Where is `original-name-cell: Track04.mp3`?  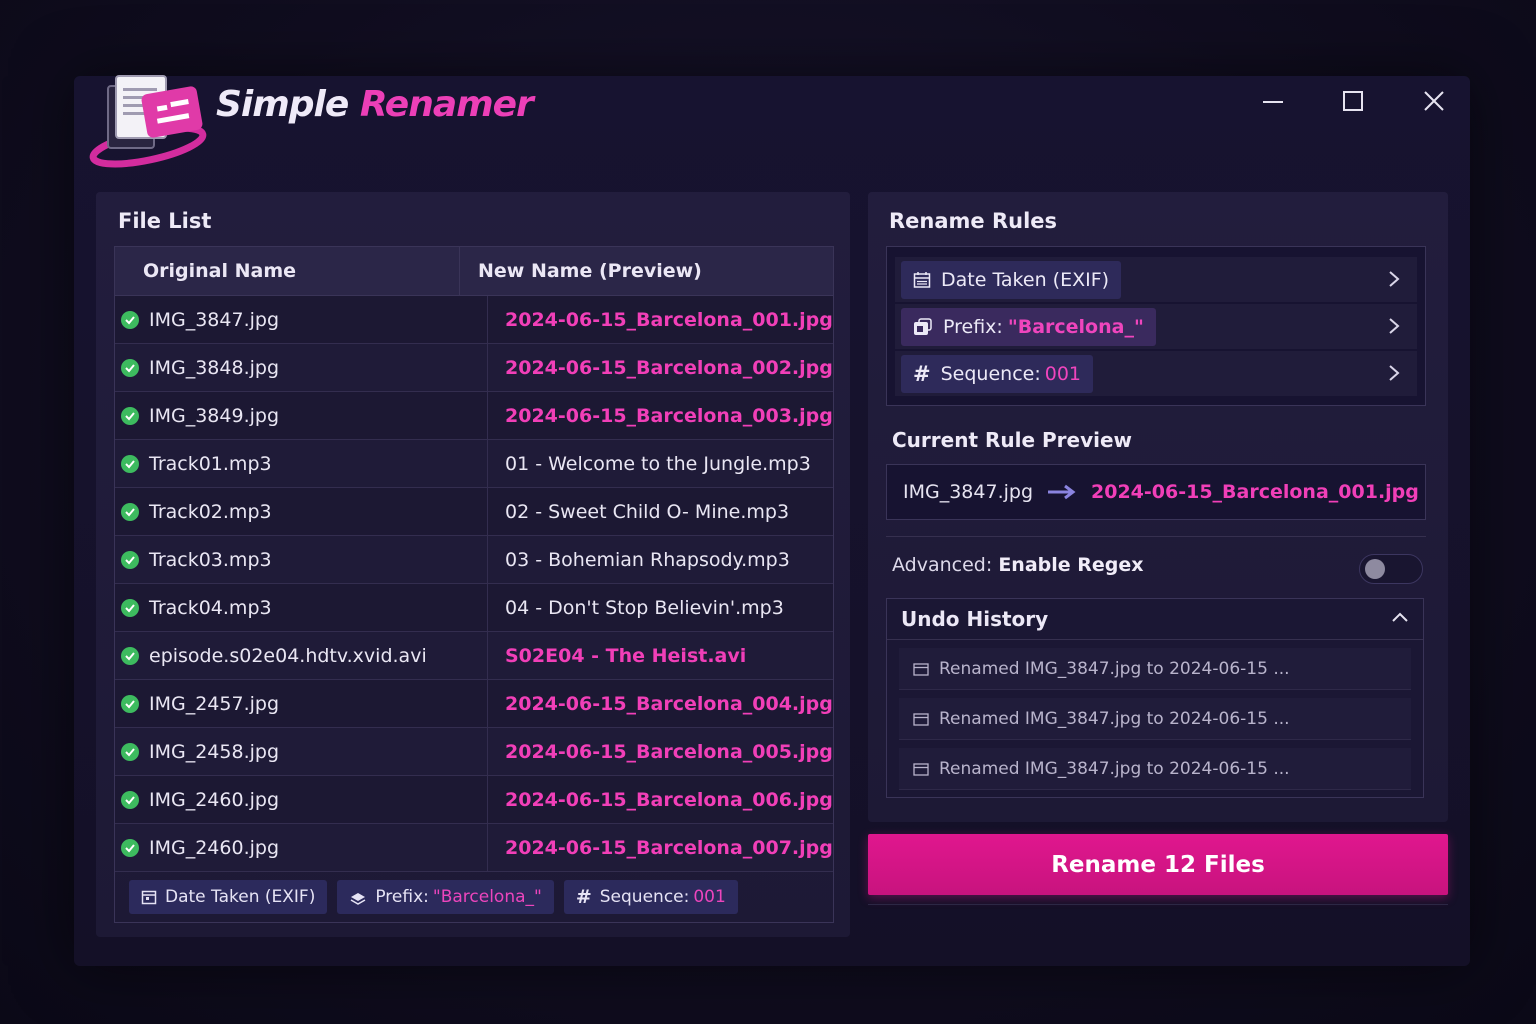
original-name-cell: Track04.mp3 is located at coordinates (301, 607).